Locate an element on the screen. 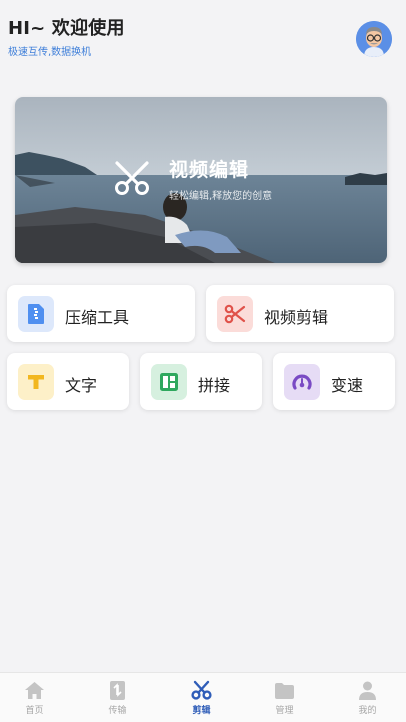 The width and height of the screenshot is (406, 722). folder-icon is located at coordinates (284, 691).